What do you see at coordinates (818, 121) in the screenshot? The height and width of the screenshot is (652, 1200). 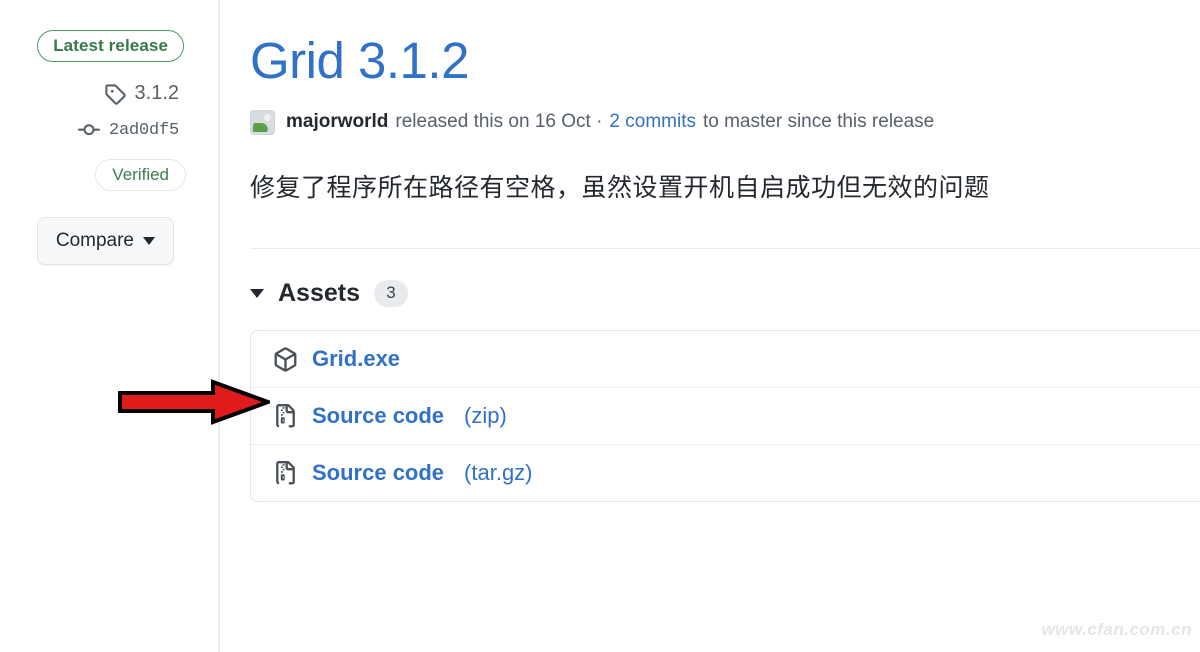 I see `byline-trailing-text: to master since this release` at bounding box center [818, 121].